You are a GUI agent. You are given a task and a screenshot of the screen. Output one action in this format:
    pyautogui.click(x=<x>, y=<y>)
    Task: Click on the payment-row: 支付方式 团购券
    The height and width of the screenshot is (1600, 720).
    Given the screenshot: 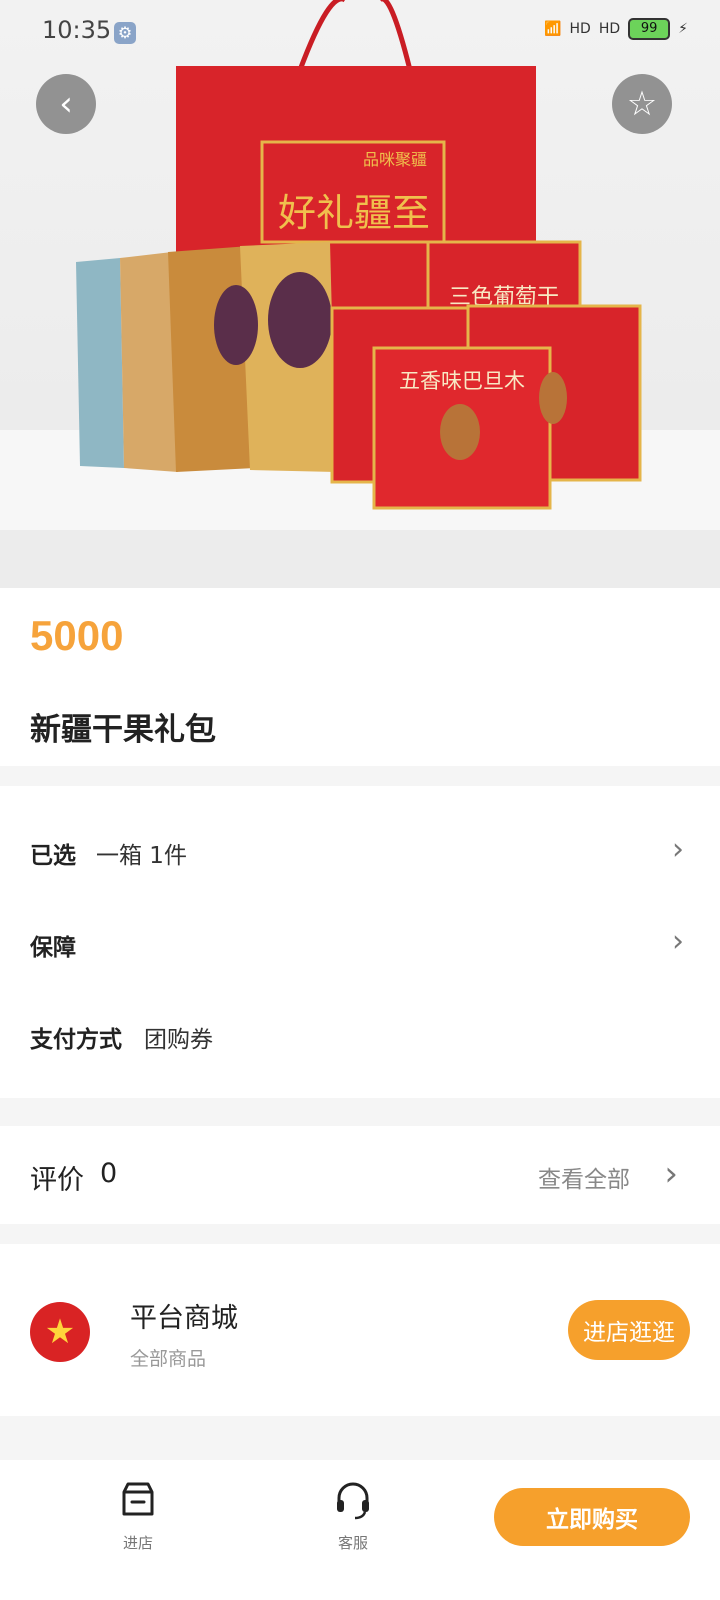 What is the action you would take?
    pyautogui.click(x=360, y=1034)
    